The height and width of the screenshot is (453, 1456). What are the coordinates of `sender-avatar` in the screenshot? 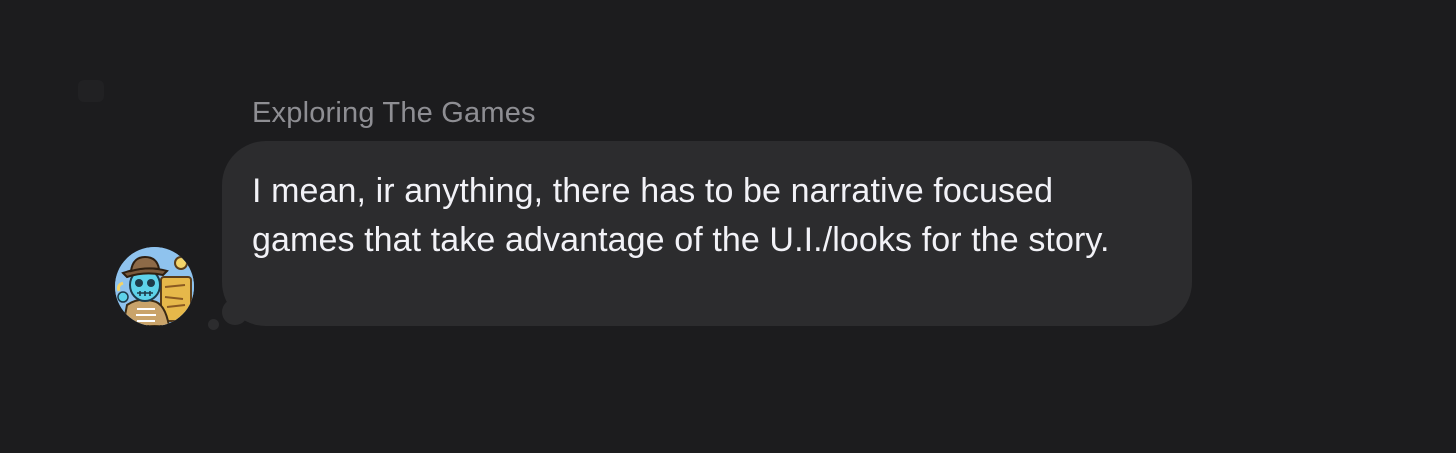 It's located at (154, 286).